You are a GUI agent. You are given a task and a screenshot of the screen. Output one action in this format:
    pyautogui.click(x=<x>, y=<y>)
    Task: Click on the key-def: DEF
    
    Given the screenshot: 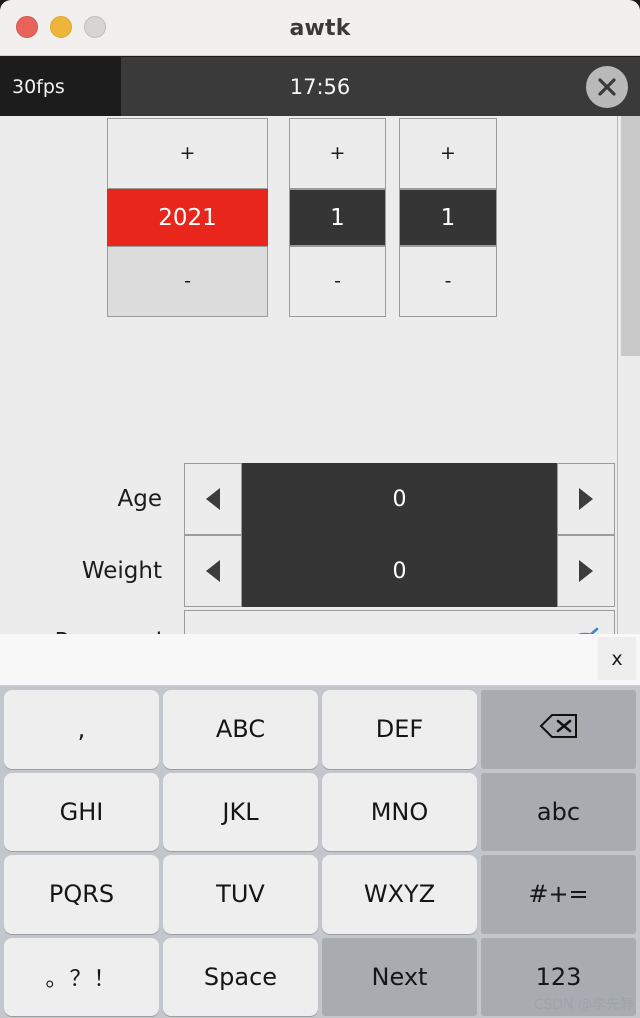 What is the action you would take?
    pyautogui.click(x=399, y=729)
    